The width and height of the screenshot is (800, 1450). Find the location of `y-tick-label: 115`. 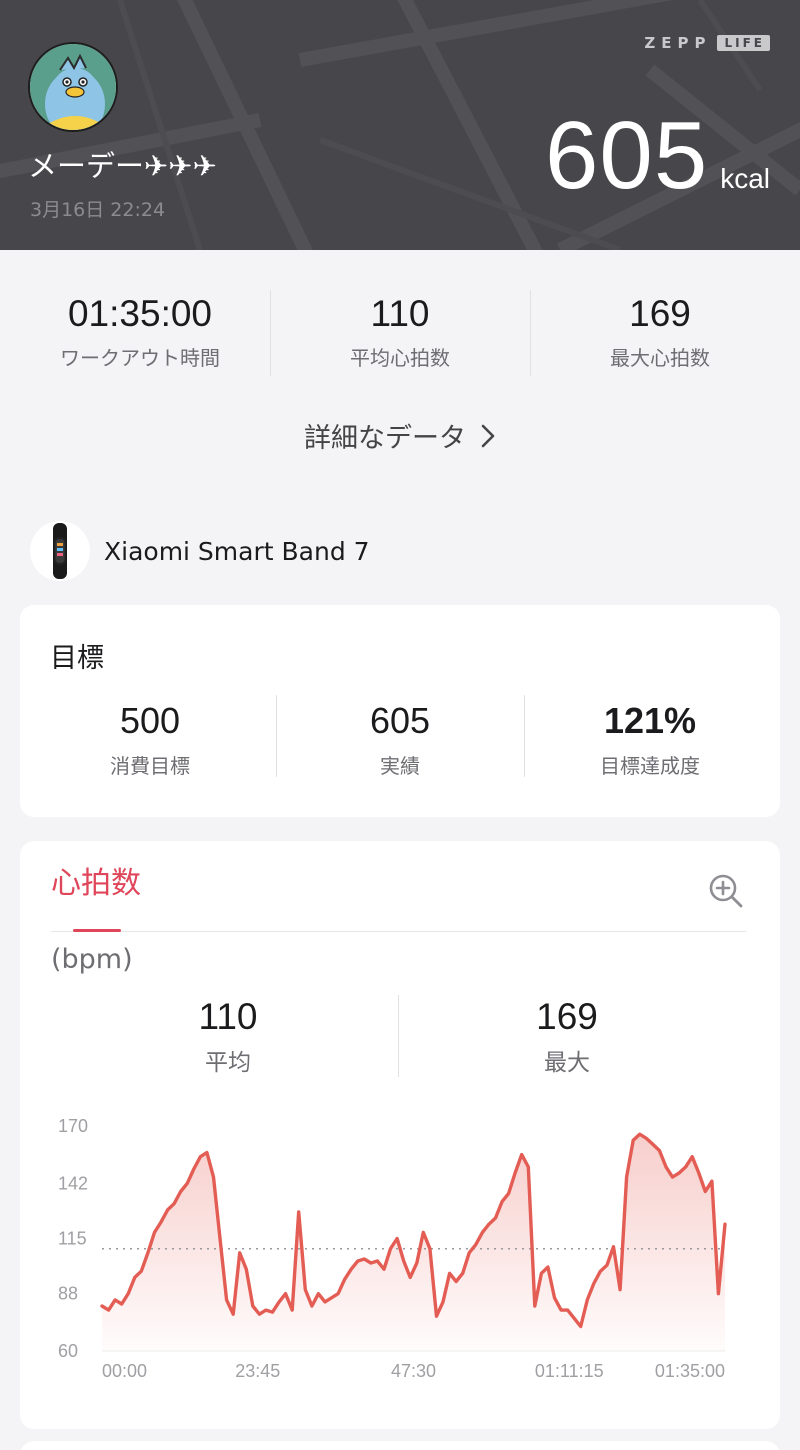

y-tick-label: 115 is located at coordinates (72, 1239).